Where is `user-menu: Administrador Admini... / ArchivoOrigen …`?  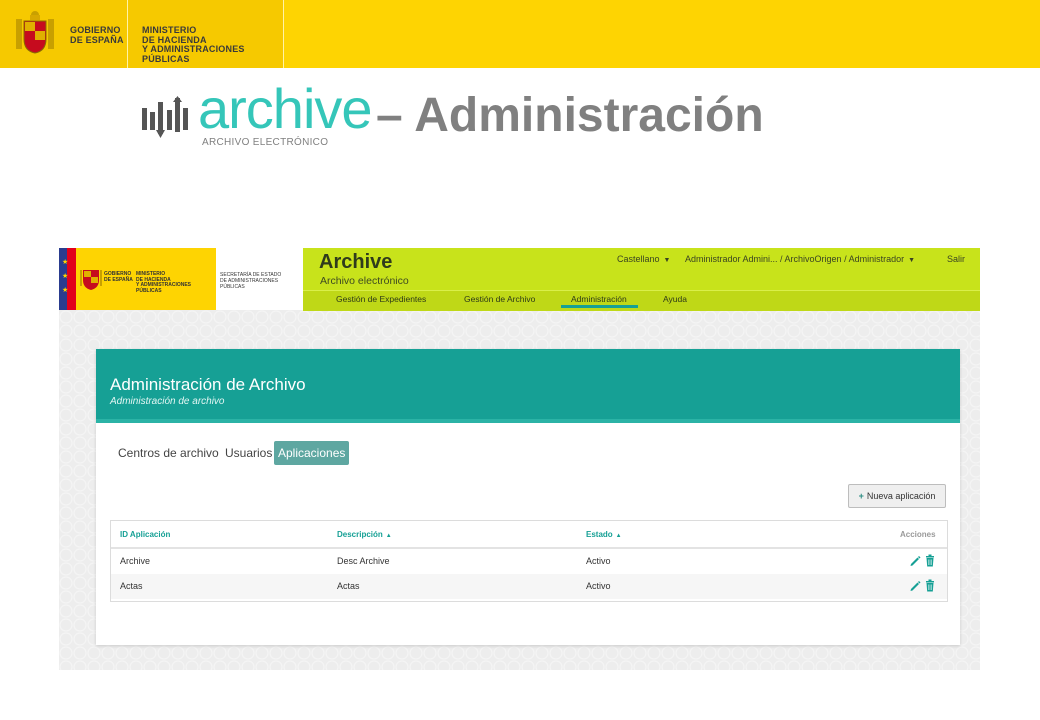 user-menu: Administrador Admini... / ArchivoOrigen … is located at coordinates (800, 259).